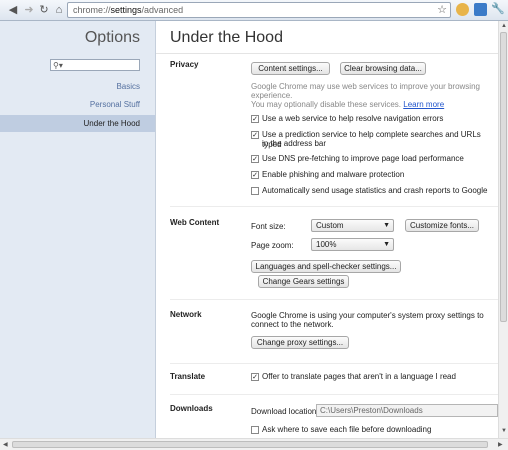 Image resolution: width=508 pixels, height=450 pixels. What do you see at coordinates (442, 9) in the screenshot?
I see `star-icon: ☆` at bounding box center [442, 9].